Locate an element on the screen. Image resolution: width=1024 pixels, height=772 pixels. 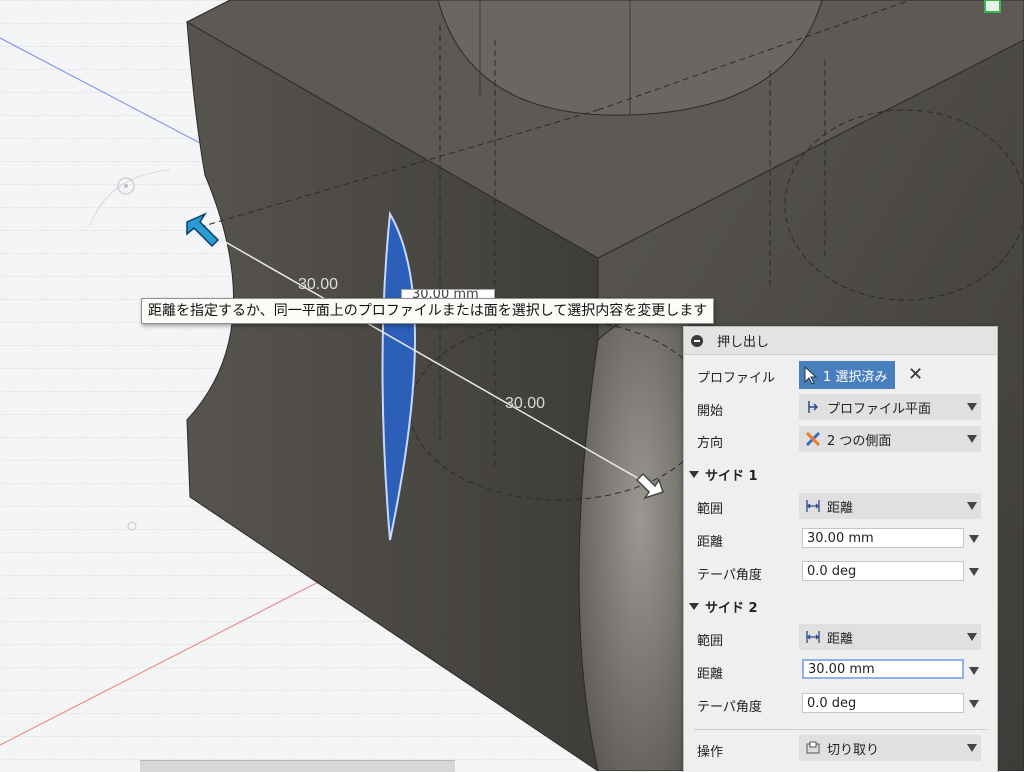
side1-extent-label: 範囲 is located at coordinates (710, 509).